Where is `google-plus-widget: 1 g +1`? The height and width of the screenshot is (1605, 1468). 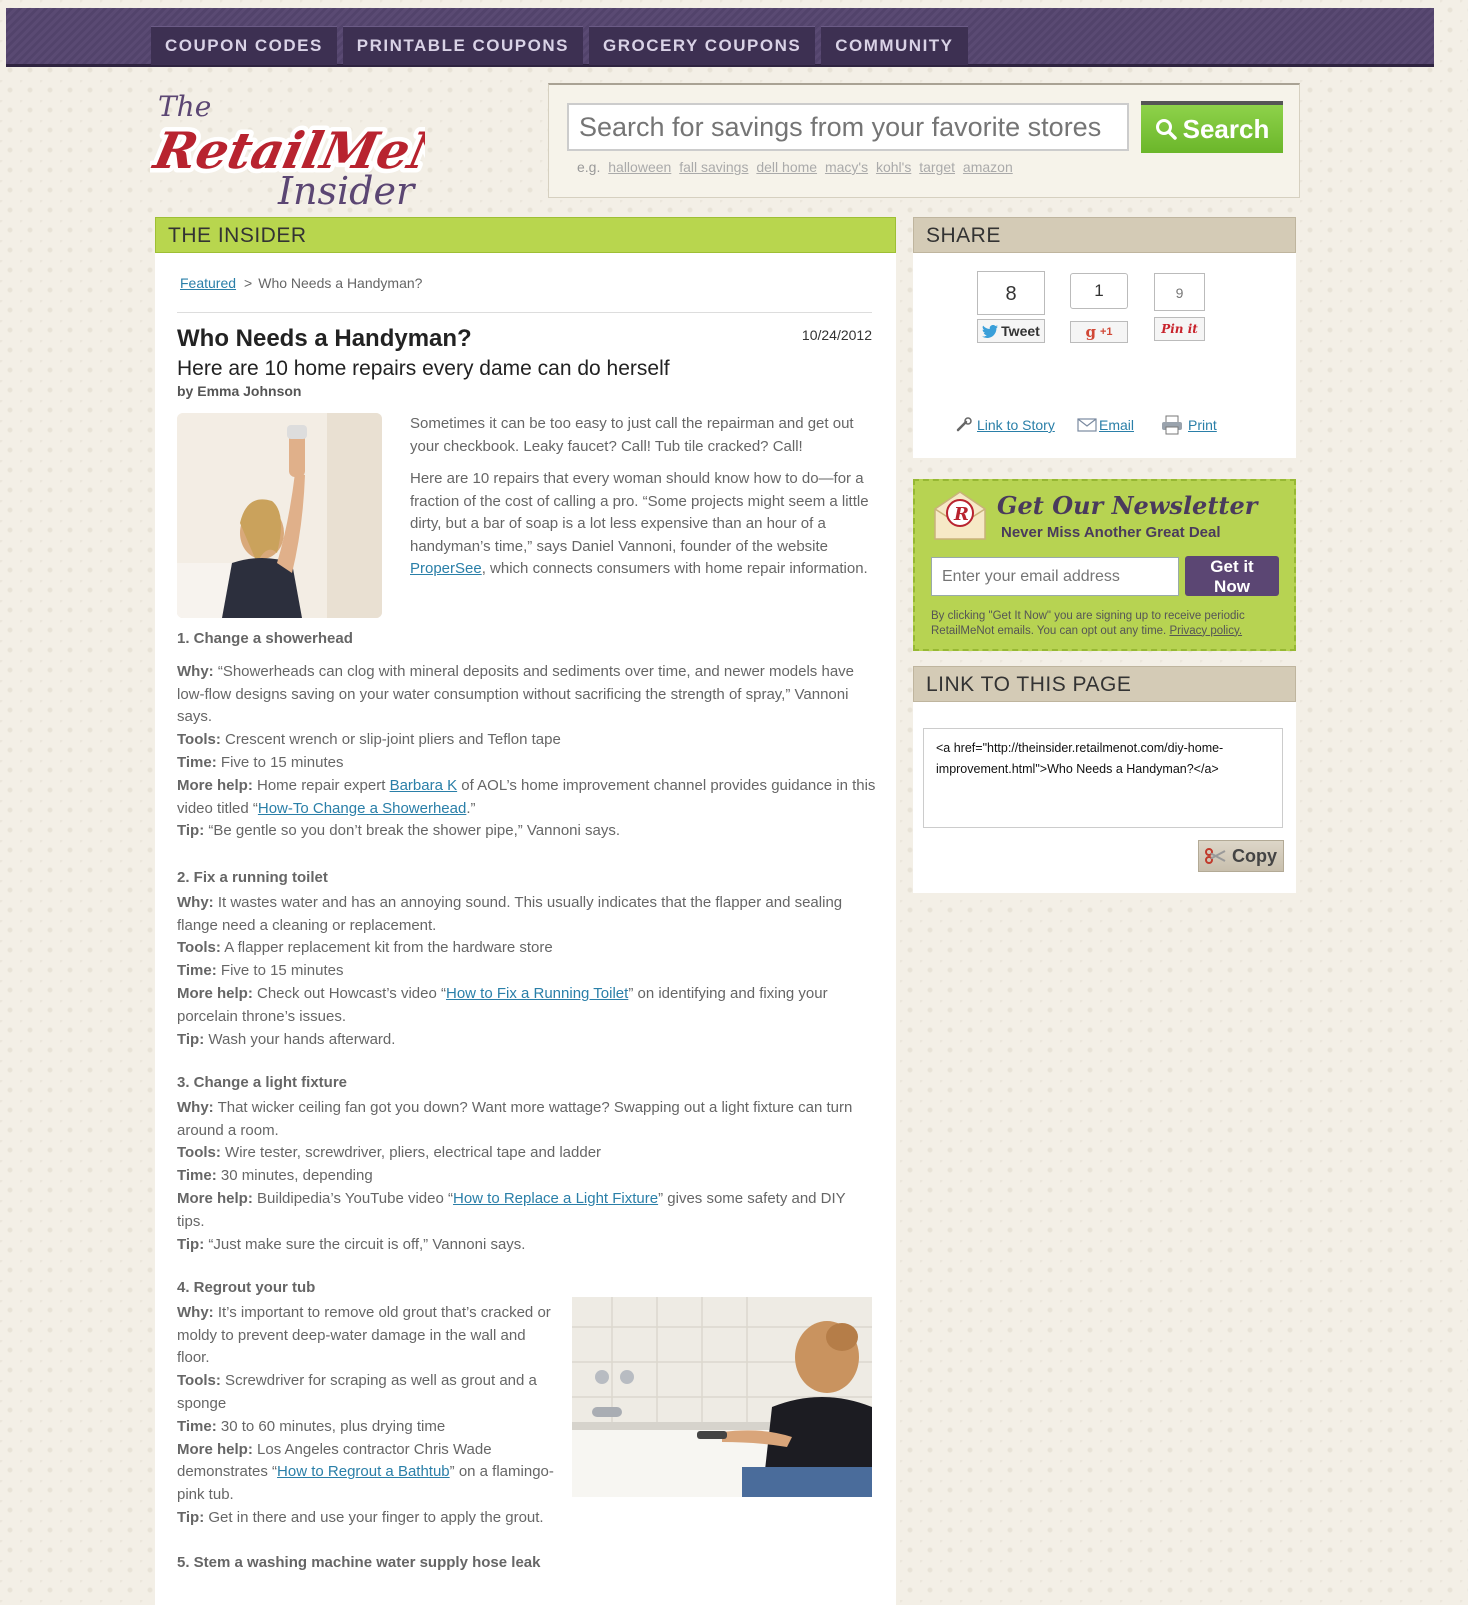
google-plus-widget: 1 g +1 is located at coordinates (1099, 308).